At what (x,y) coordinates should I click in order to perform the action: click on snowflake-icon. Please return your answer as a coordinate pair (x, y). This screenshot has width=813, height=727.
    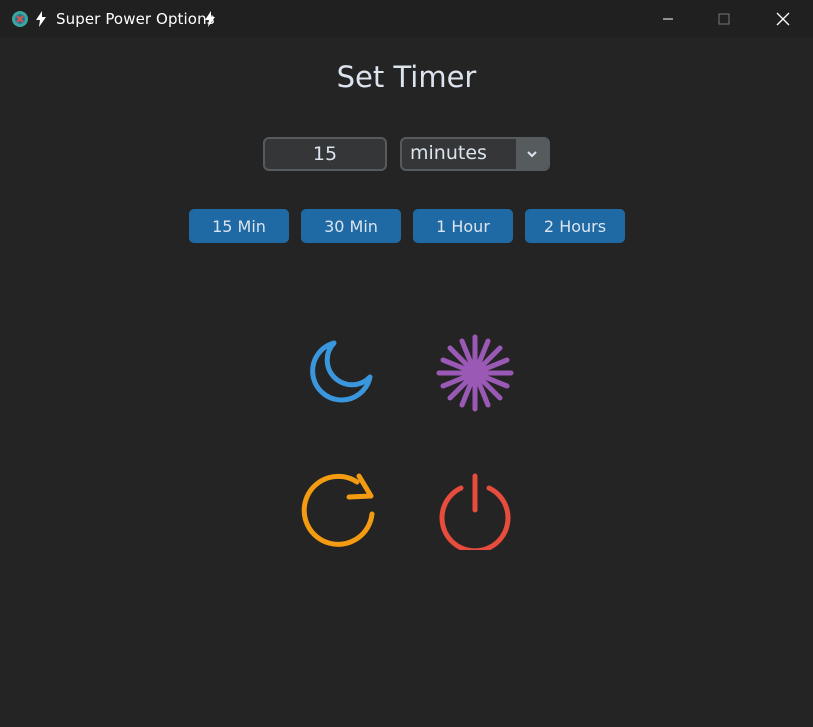
    Looking at the image, I should click on (475, 373).